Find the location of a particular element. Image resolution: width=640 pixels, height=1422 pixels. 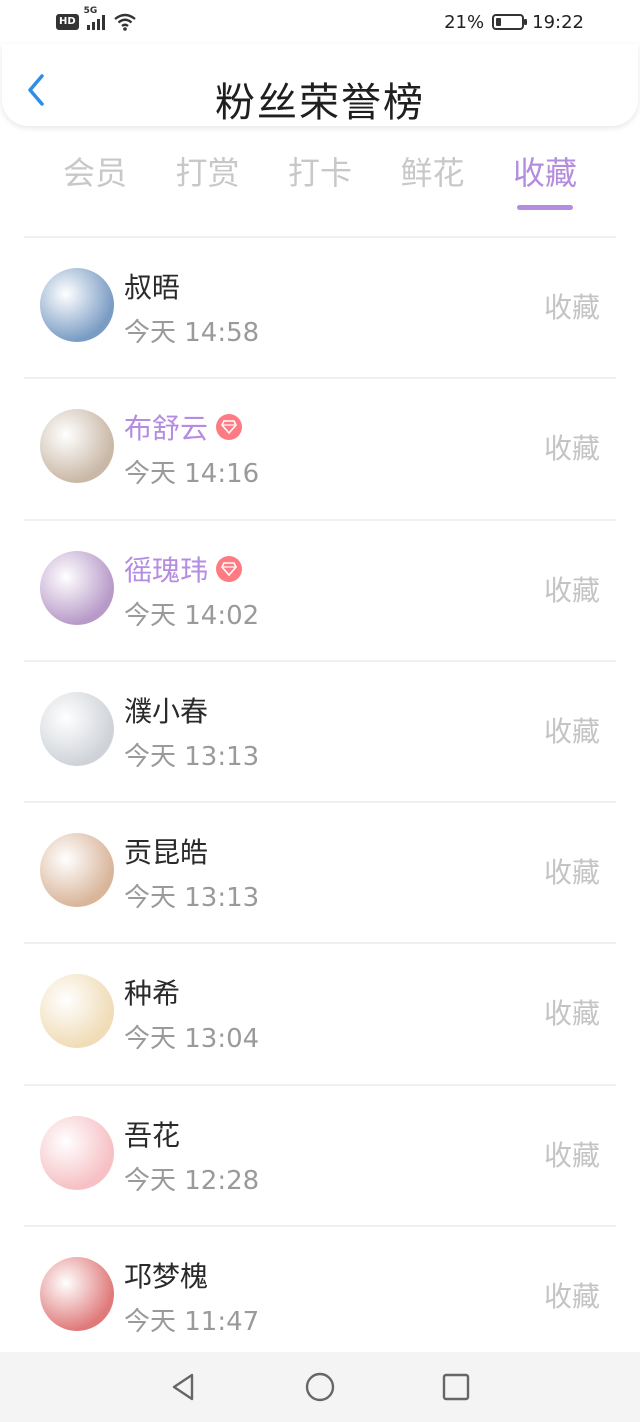

network-type-label: 5G is located at coordinates (90, 11).